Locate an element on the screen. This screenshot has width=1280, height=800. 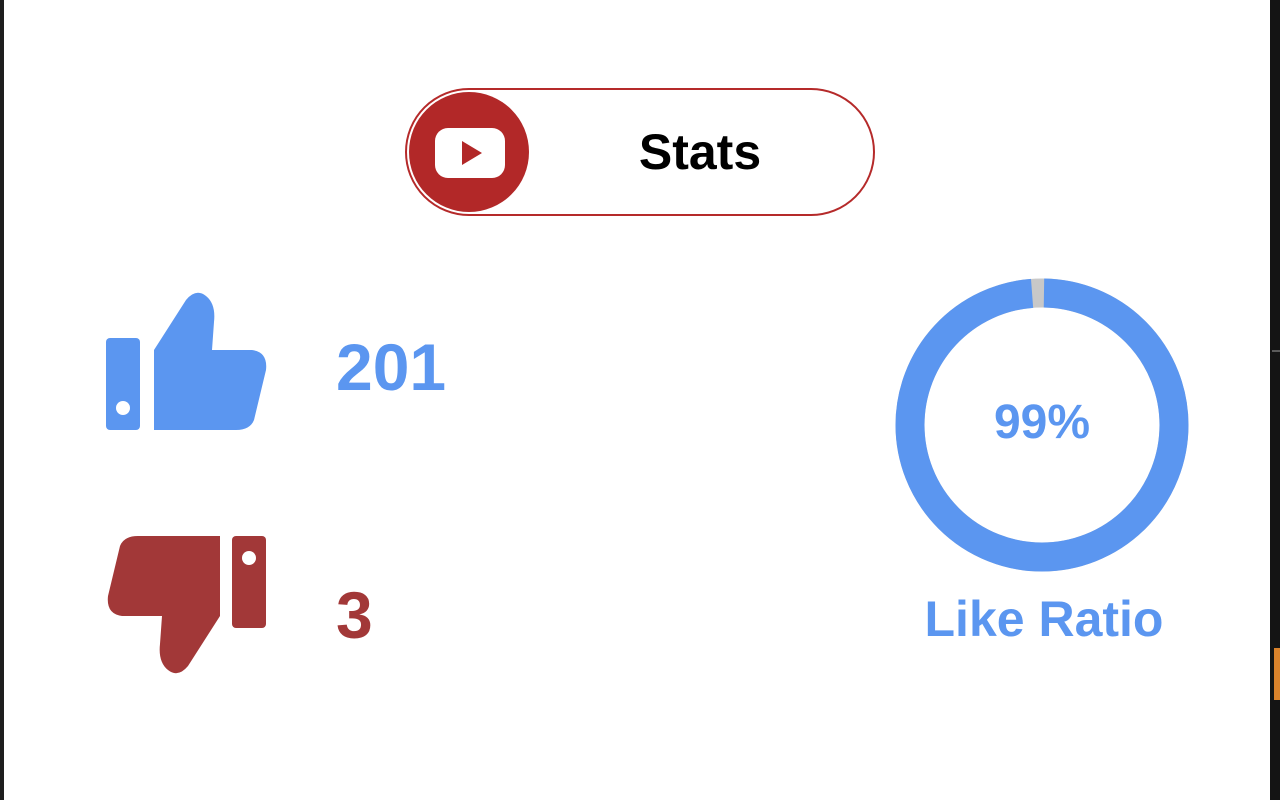
like-ratio-percent: 99% is located at coordinates (1042, 422).